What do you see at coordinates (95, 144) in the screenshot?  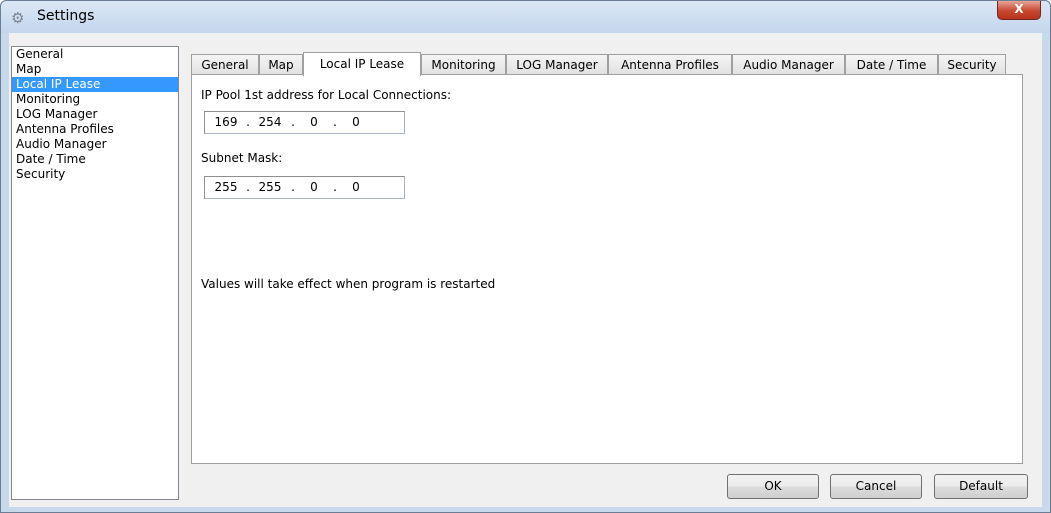 I see `sidebar-item-audio-manager: Audio Manager` at bounding box center [95, 144].